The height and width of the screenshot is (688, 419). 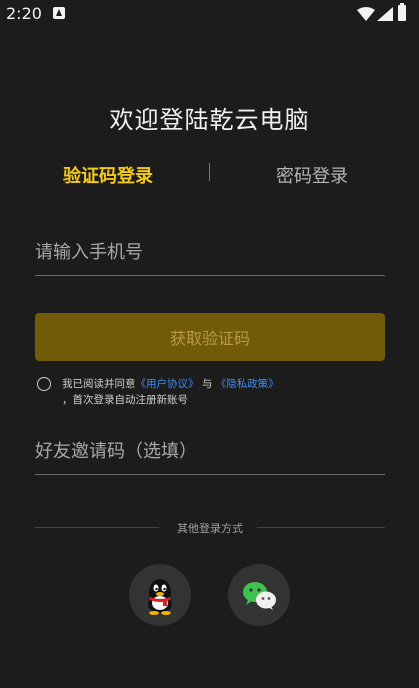 I want to click on cellular-signal-icon, so click(x=385, y=14).